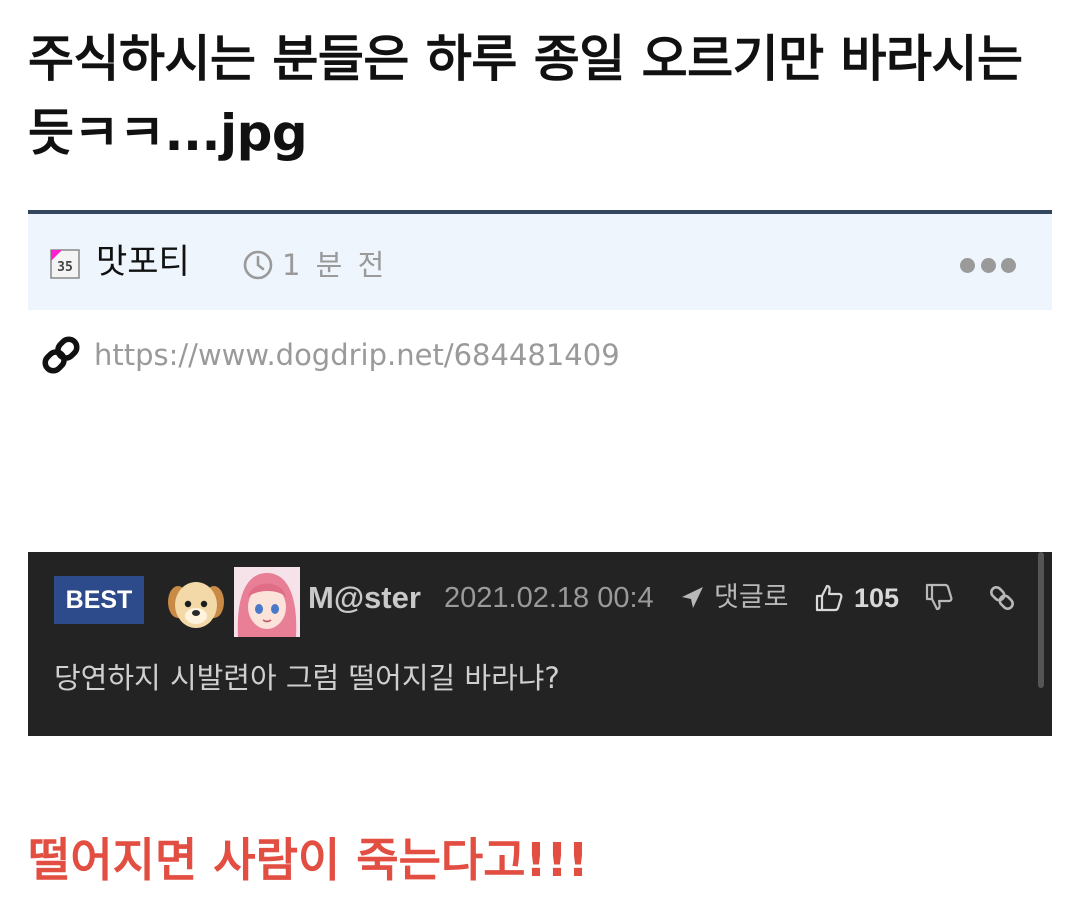 The image size is (1080, 920). Describe the element at coordinates (99, 600) in the screenshot. I see `best-badge: BEST` at that location.